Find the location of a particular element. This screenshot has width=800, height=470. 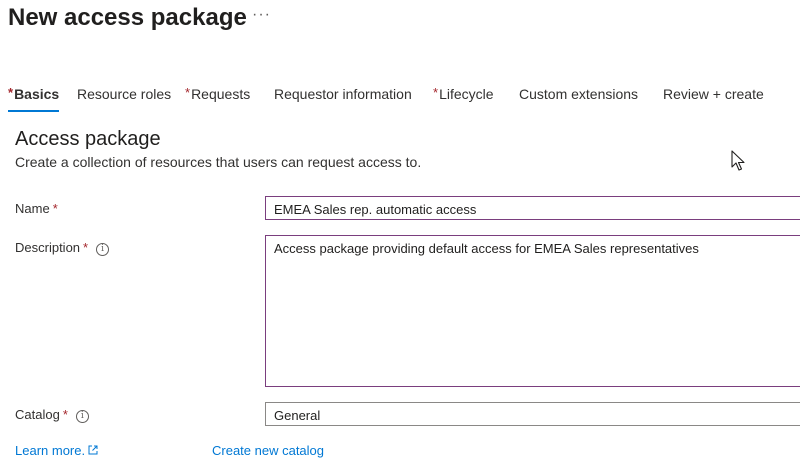

tab-basics: *Basics is located at coordinates (34, 98).